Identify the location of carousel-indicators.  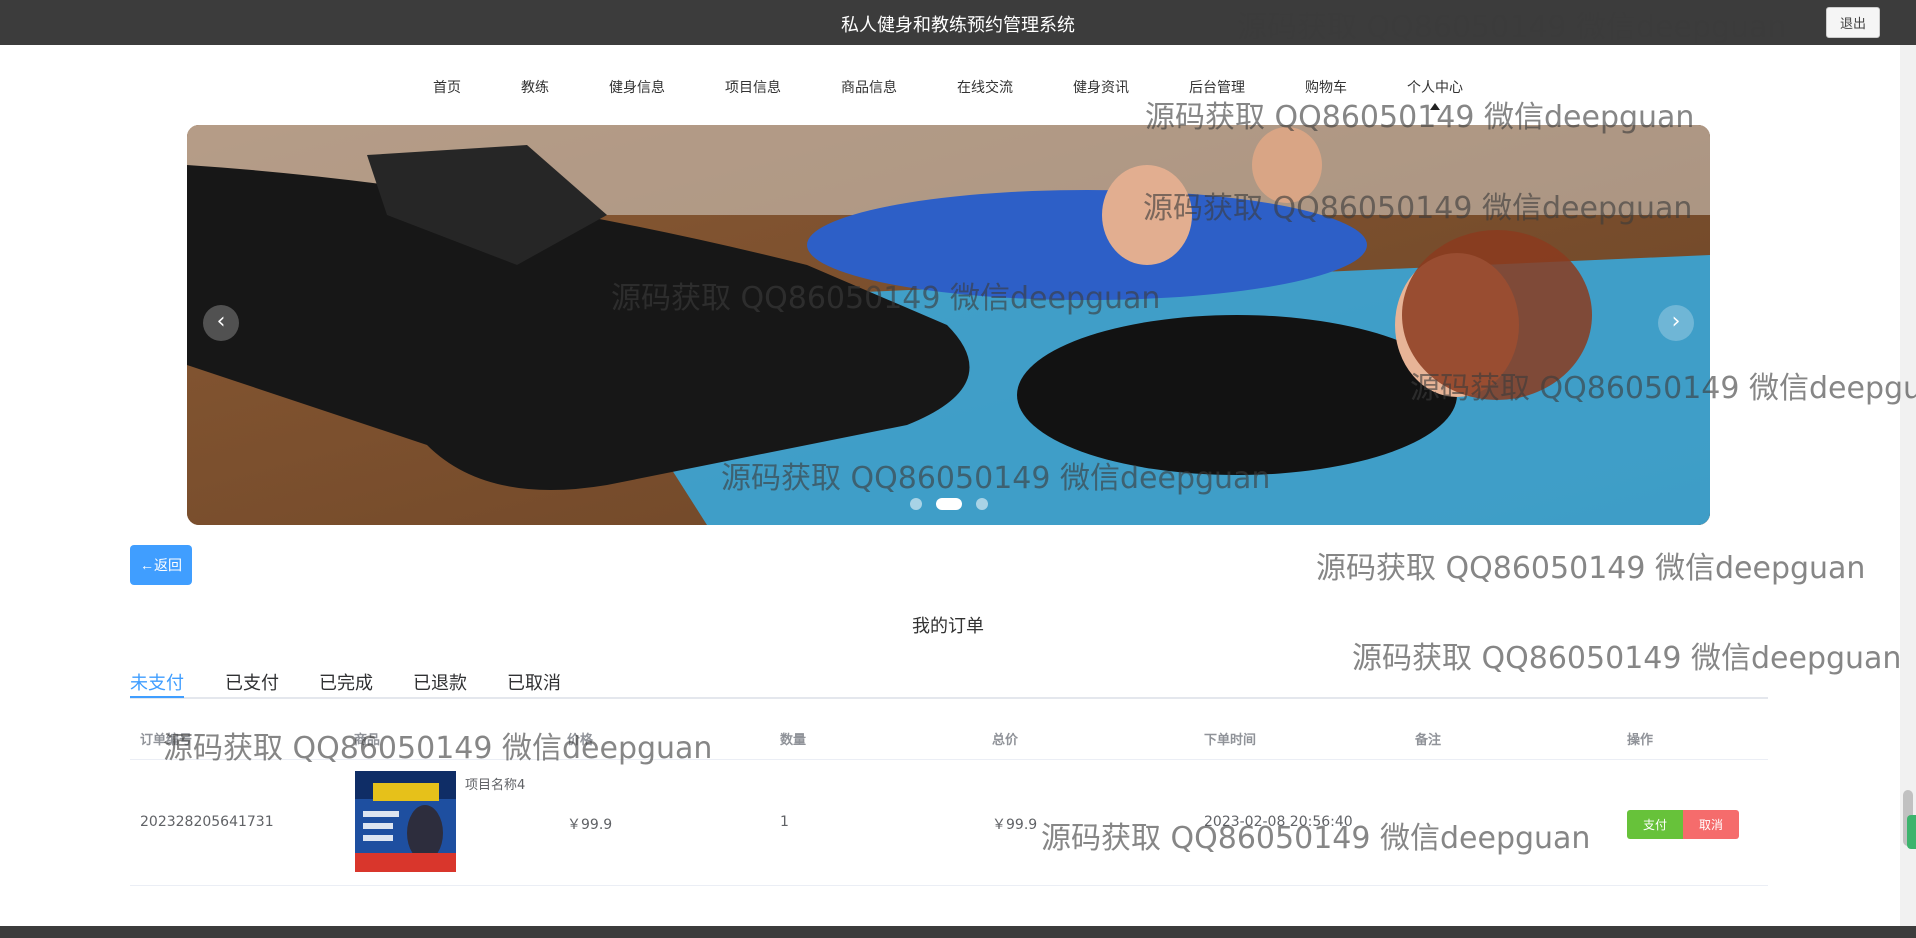
(948, 504).